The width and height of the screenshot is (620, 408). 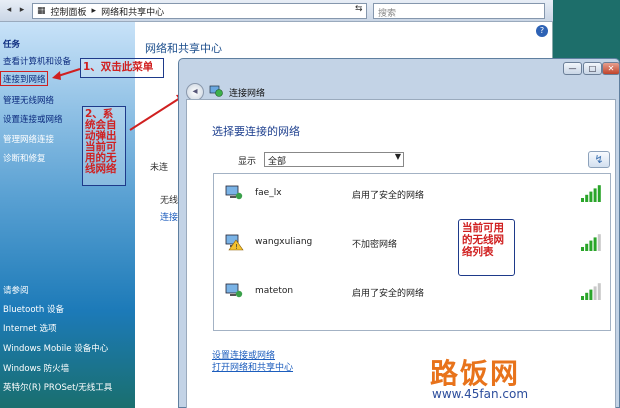 What do you see at coordinates (252, 366) in the screenshot?
I see `open-network-center-link: 打开网络和共享中心` at bounding box center [252, 366].